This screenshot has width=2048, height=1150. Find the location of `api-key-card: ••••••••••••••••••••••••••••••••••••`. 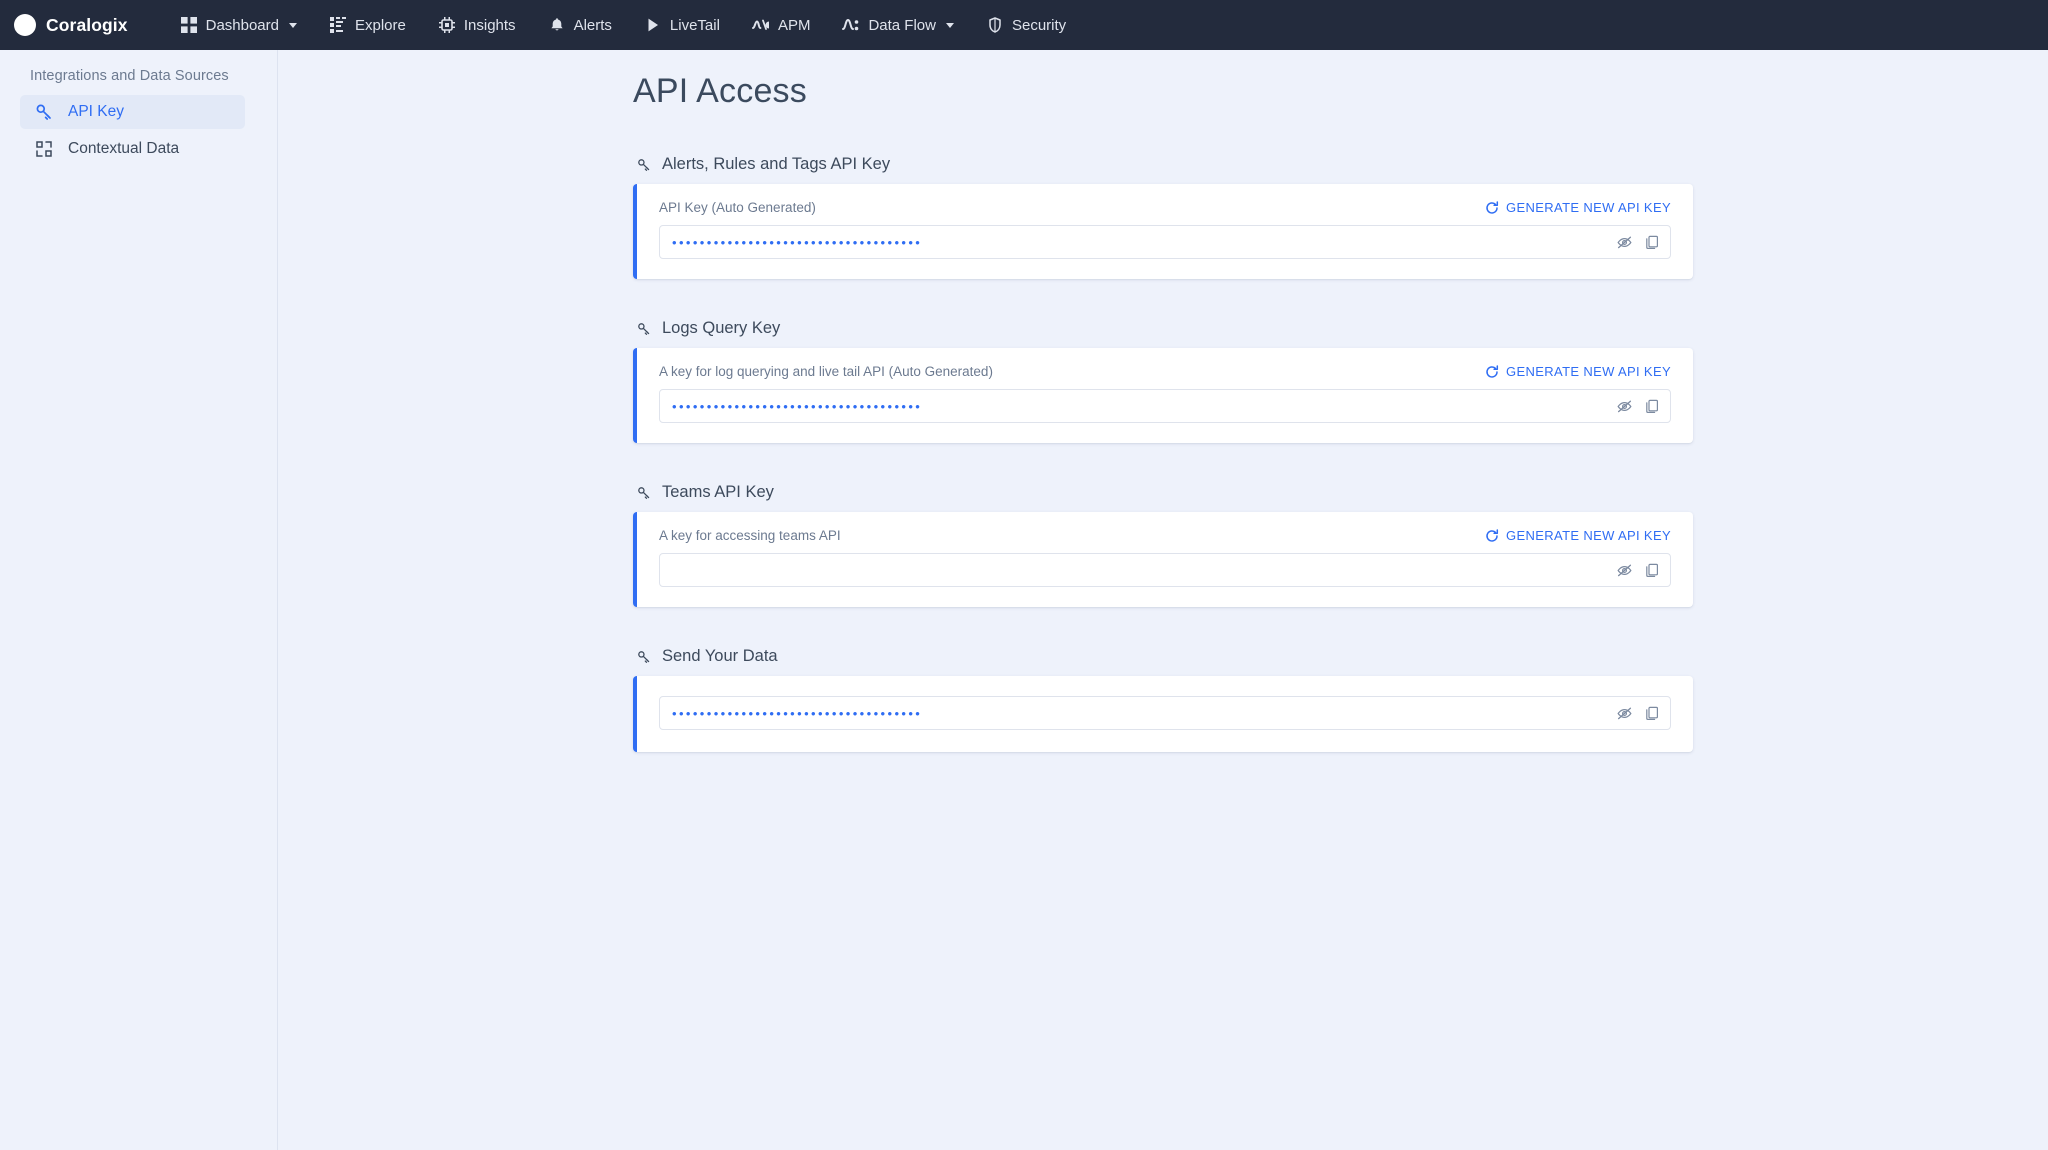

api-key-card: •••••••••••••••••••••••••••••••••••• is located at coordinates (1163, 714).